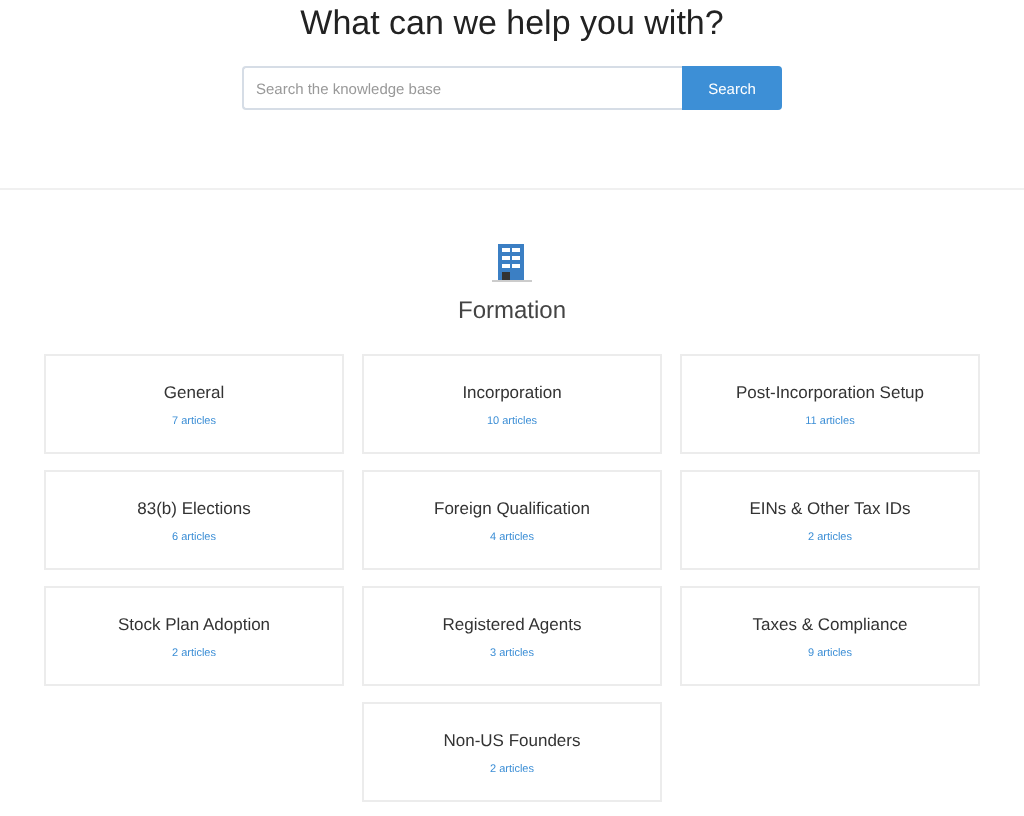 Image resolution: width=1024 pixels, height=816 pixels. Describe the element at coordinates (830, 623) in the screenshot. I see `category-name: Taxes & Compliance` at that location.